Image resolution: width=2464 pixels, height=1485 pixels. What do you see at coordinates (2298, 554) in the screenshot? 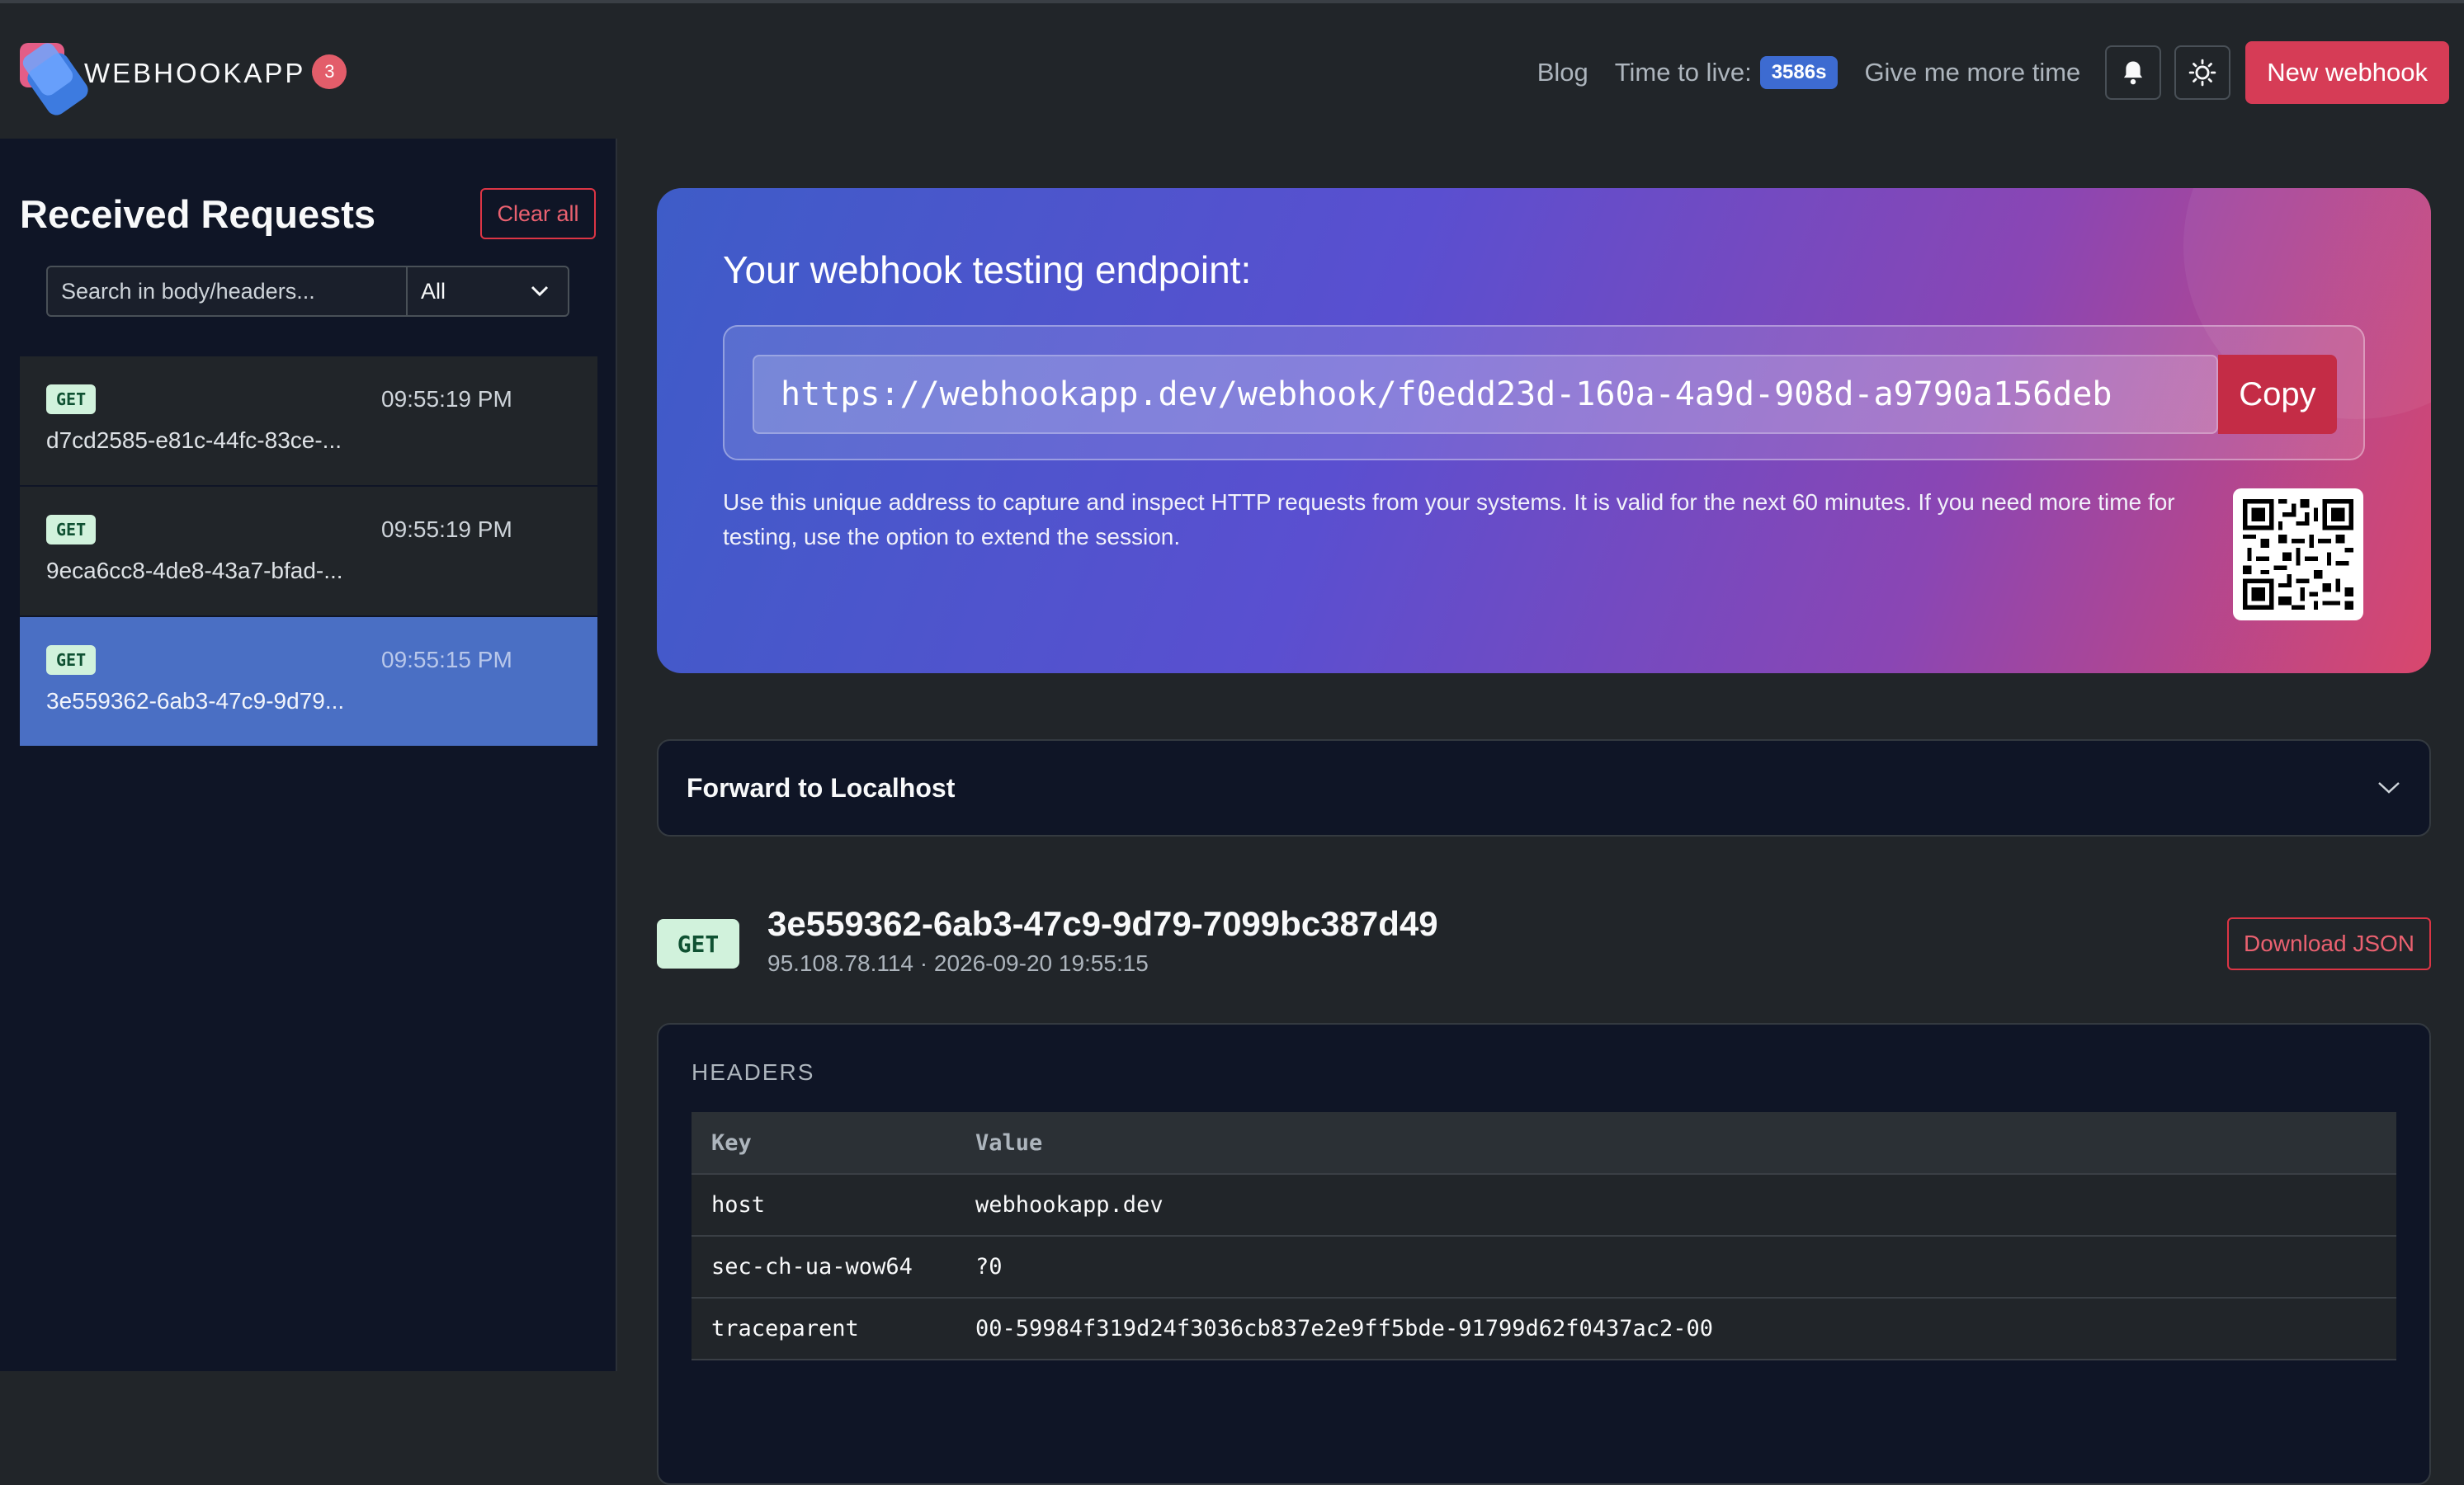
I see `qr-code-icon` at bounding box center [2298, 554].